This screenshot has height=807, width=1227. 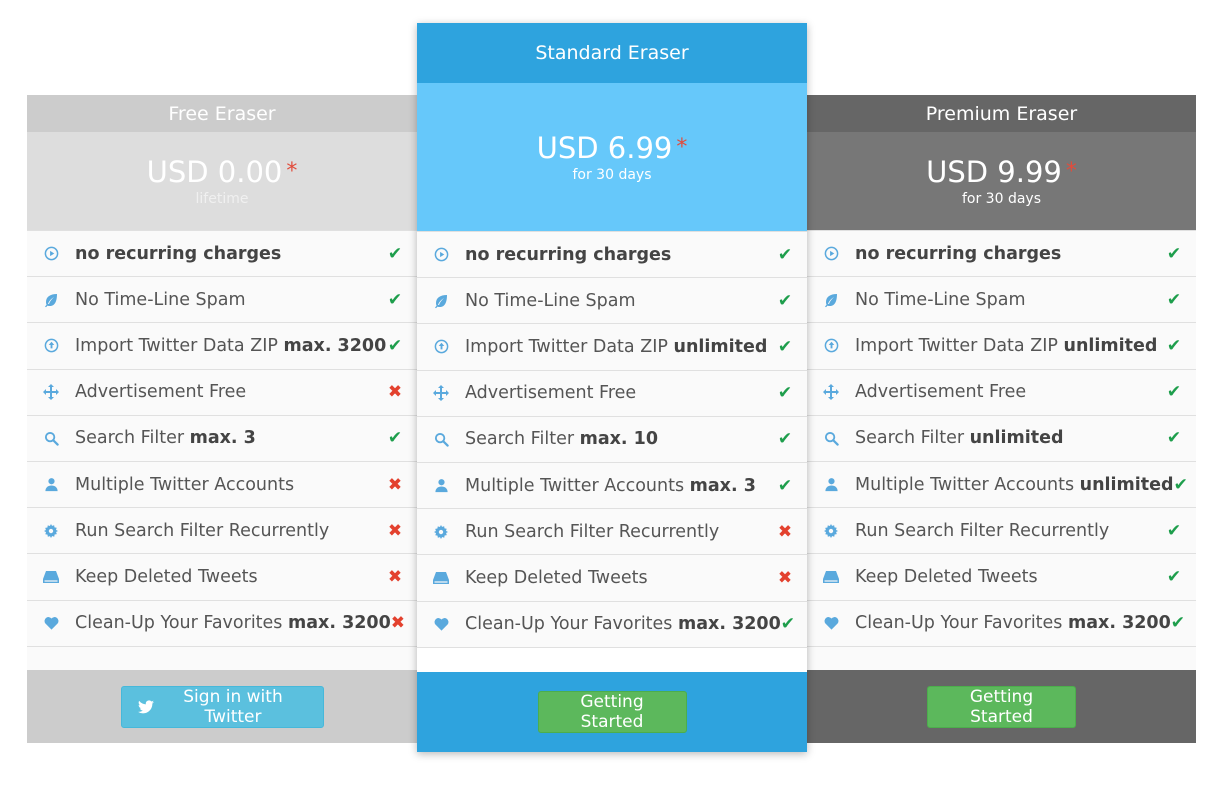 What do you see at coordinates (1001, 530) in the screenshot?
I see `feature-row: Run Search Filter Recurrently ✔` at bounding box center [1001, 530].